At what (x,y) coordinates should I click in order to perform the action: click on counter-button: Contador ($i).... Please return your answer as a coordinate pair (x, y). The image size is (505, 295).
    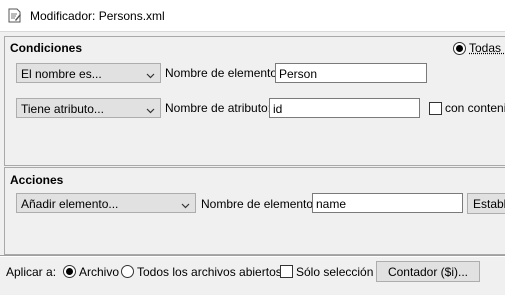
    Looking at the image, I should click on (428, 271).